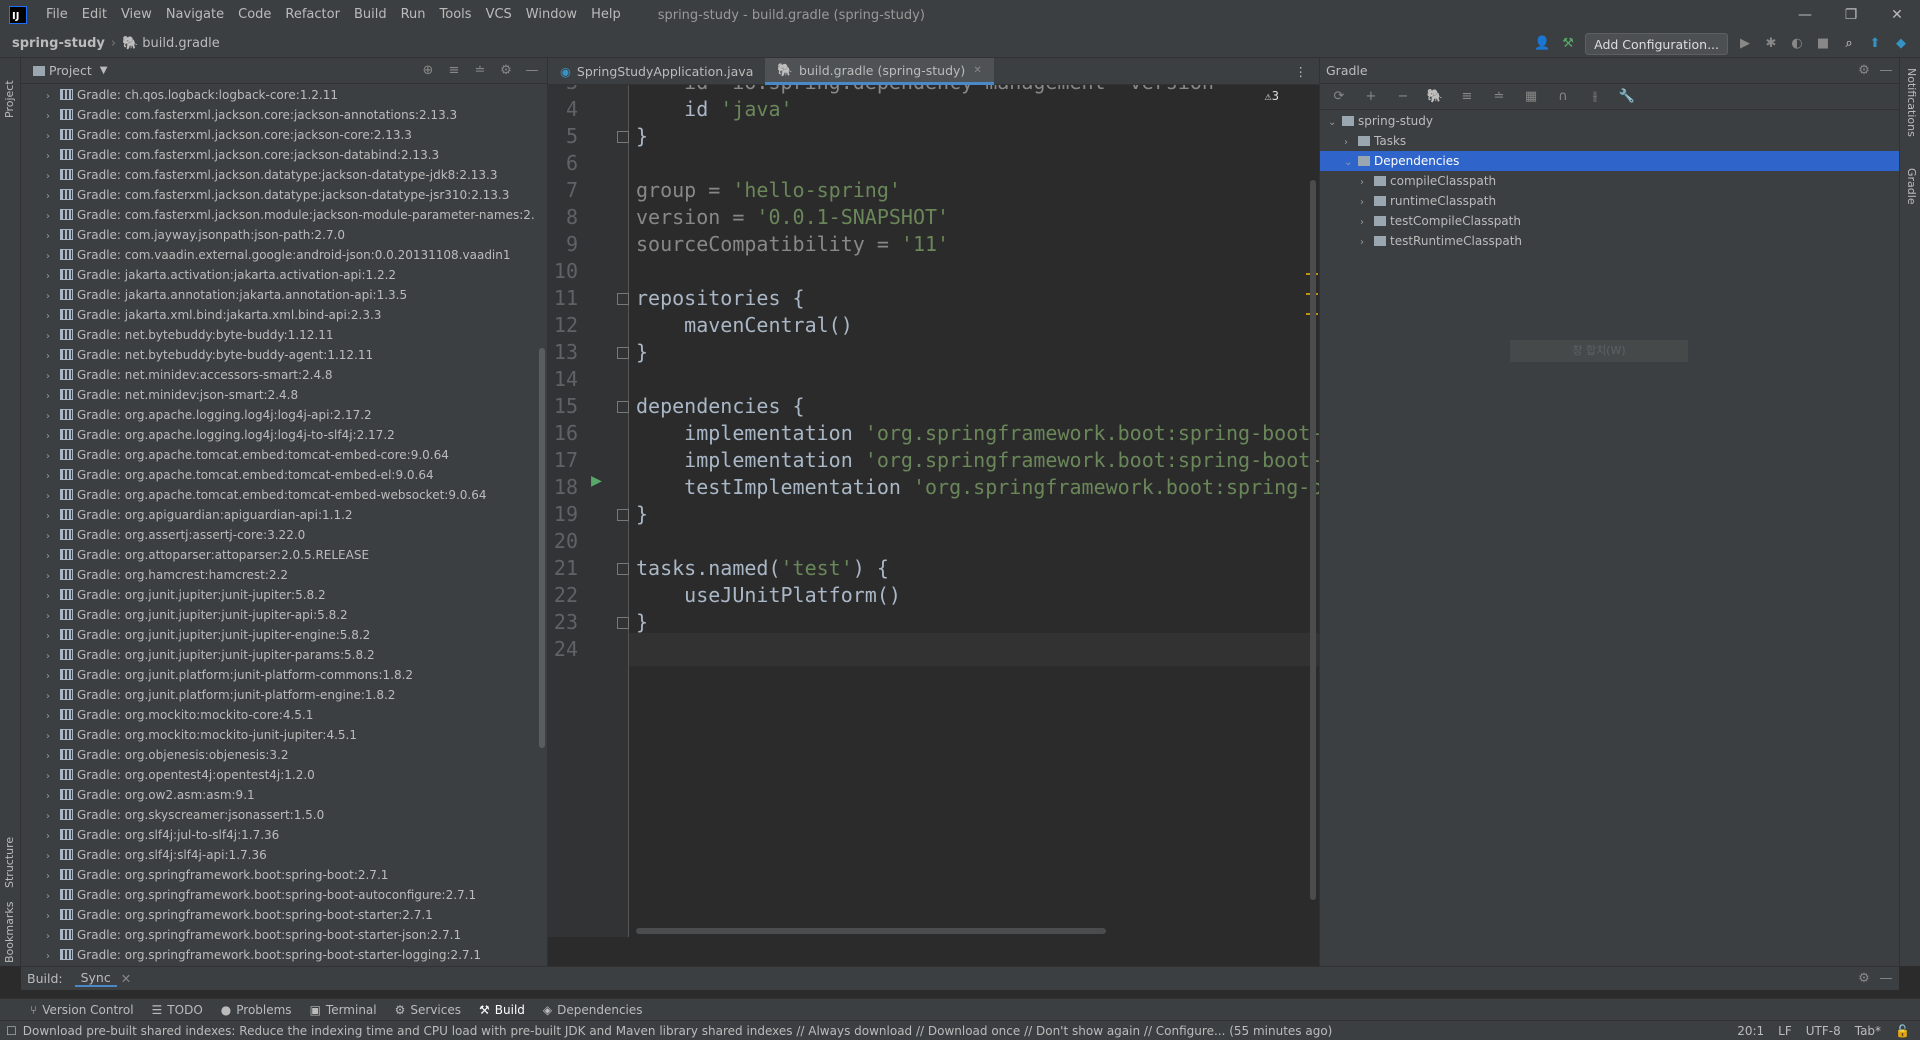 Image resolution: width=1920 pixels, height=1040 pixels. What do you see at coordinates (1313, 540) in the screenshot?
I see `editor-vertical-scrollbar` at bounding box center [1313, 540].